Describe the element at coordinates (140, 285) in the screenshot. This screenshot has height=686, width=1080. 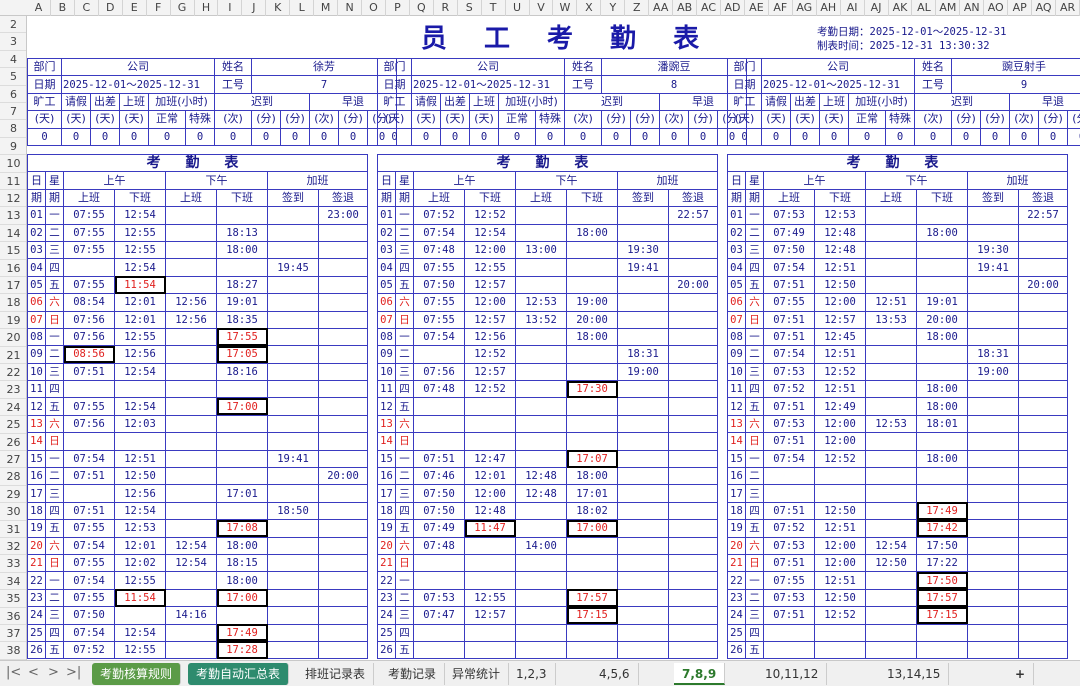
I see `time-cell: 11:54` at that location.